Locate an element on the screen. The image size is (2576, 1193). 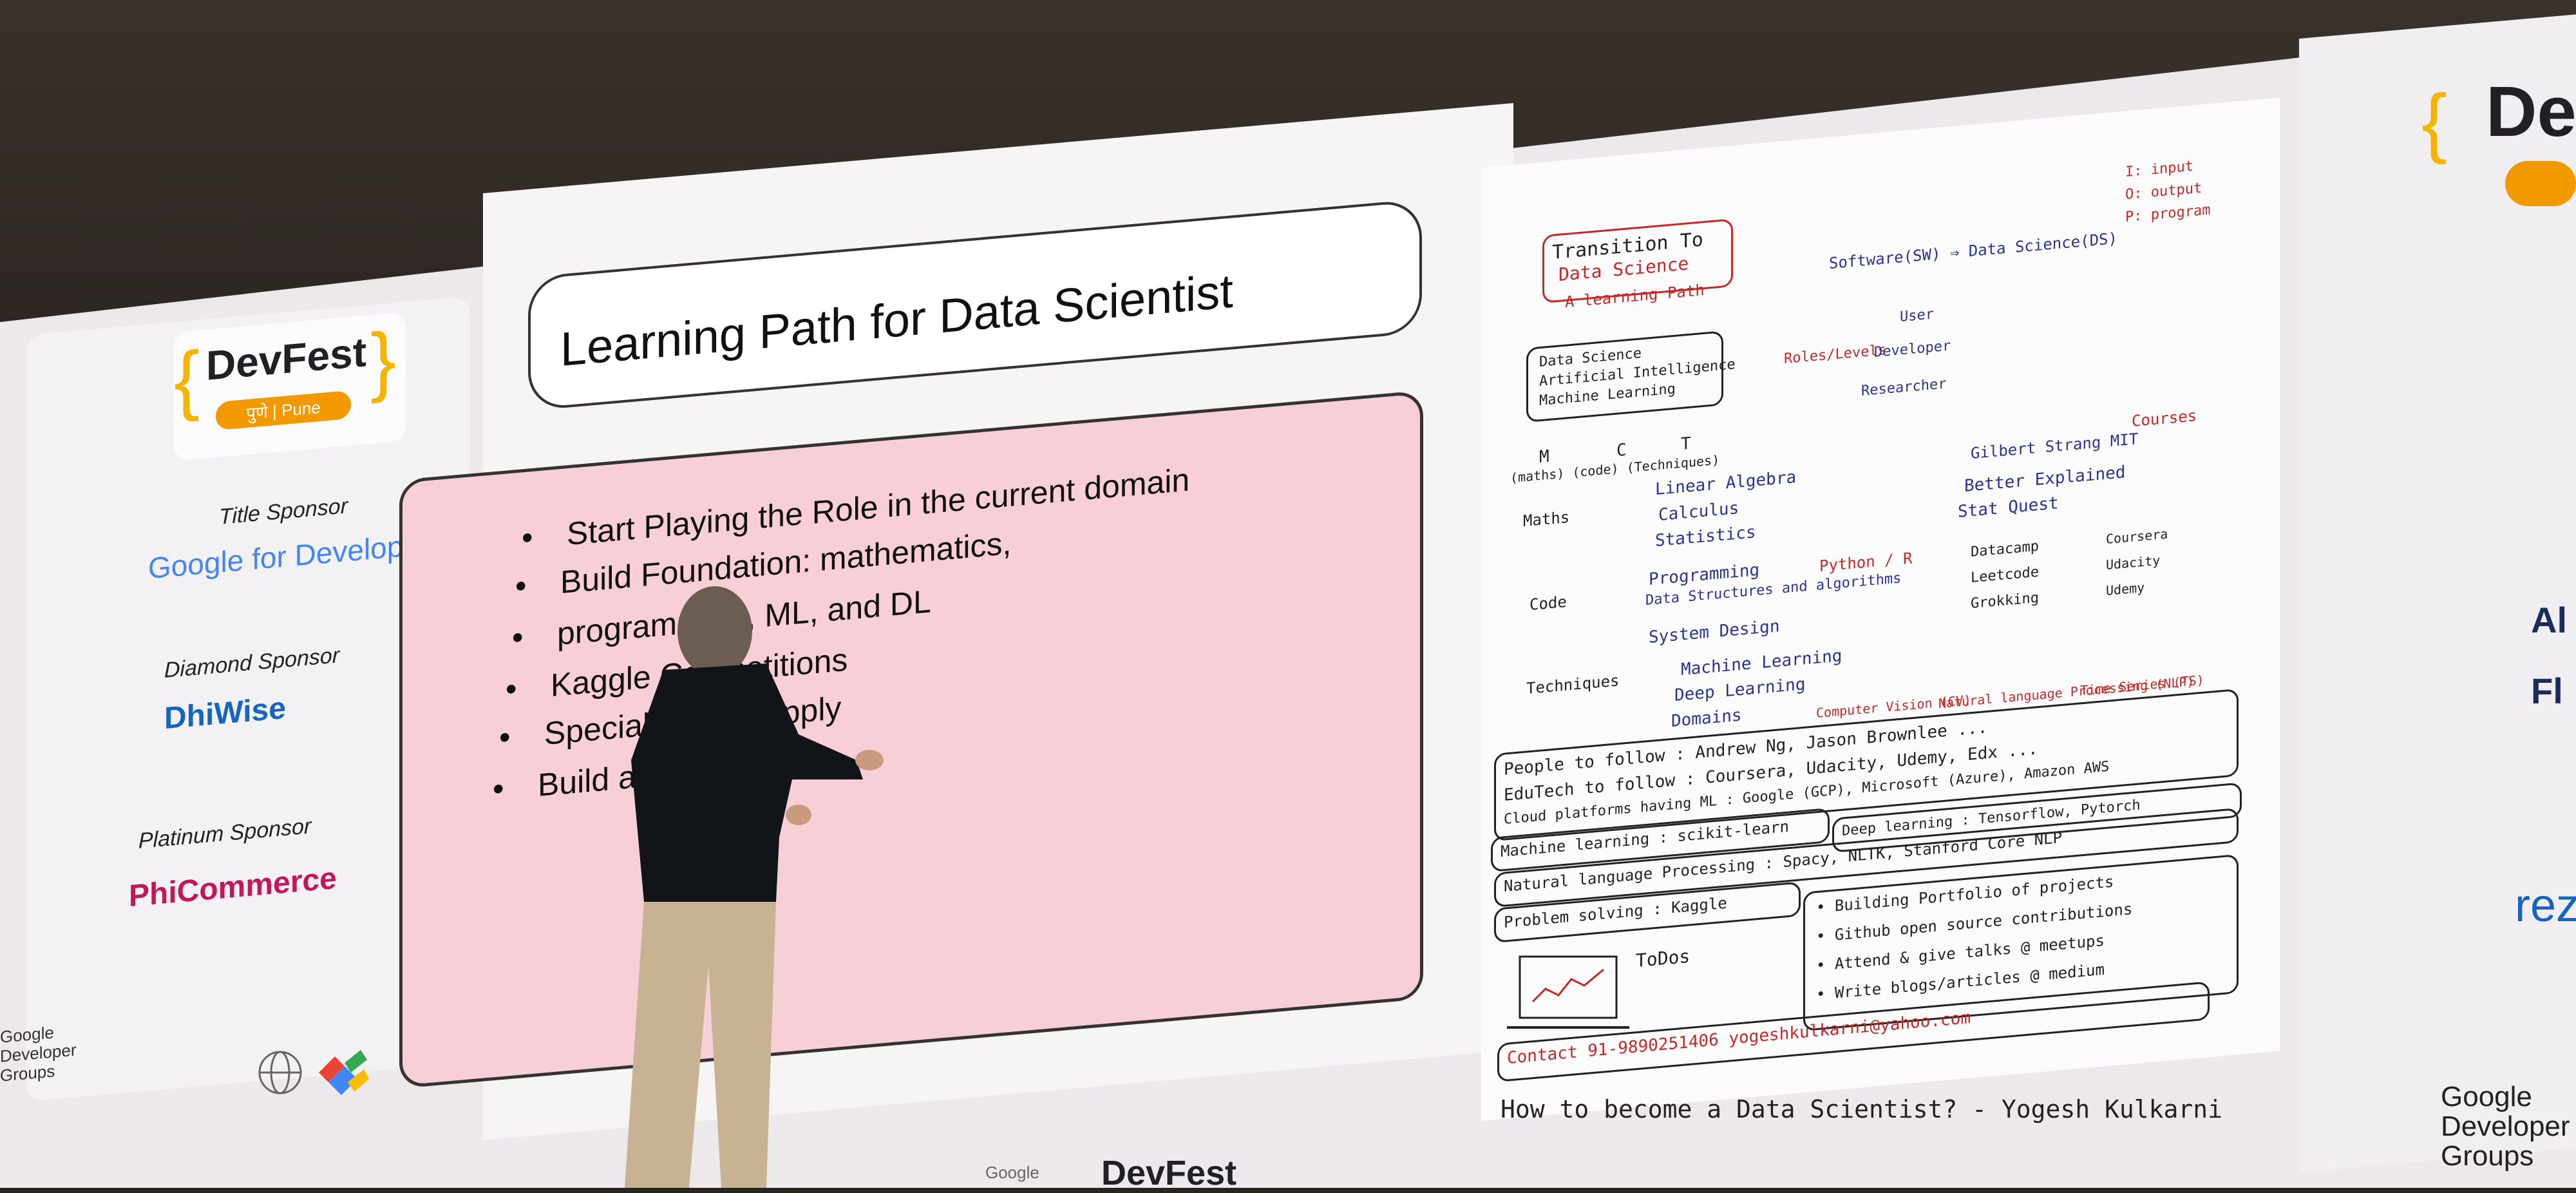
laptop-icon is located at coordinates (1568, 992).